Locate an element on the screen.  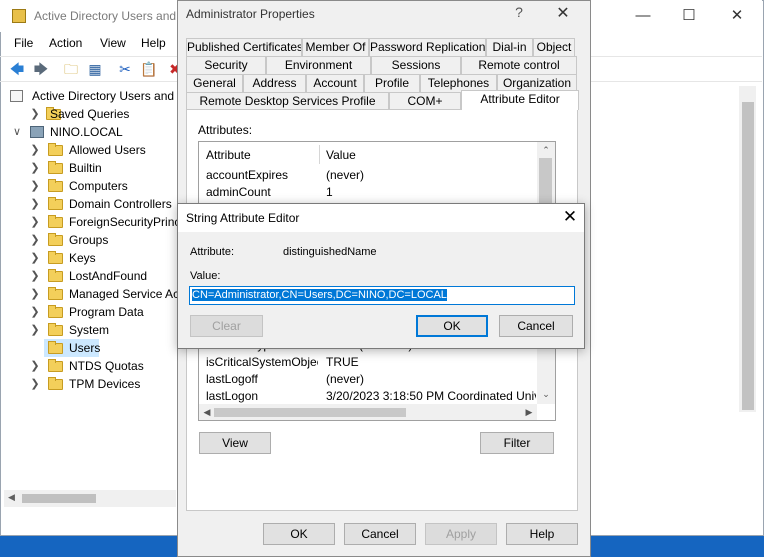
attribute-name-cell: lastLogon is located at coordinates (262, 397).